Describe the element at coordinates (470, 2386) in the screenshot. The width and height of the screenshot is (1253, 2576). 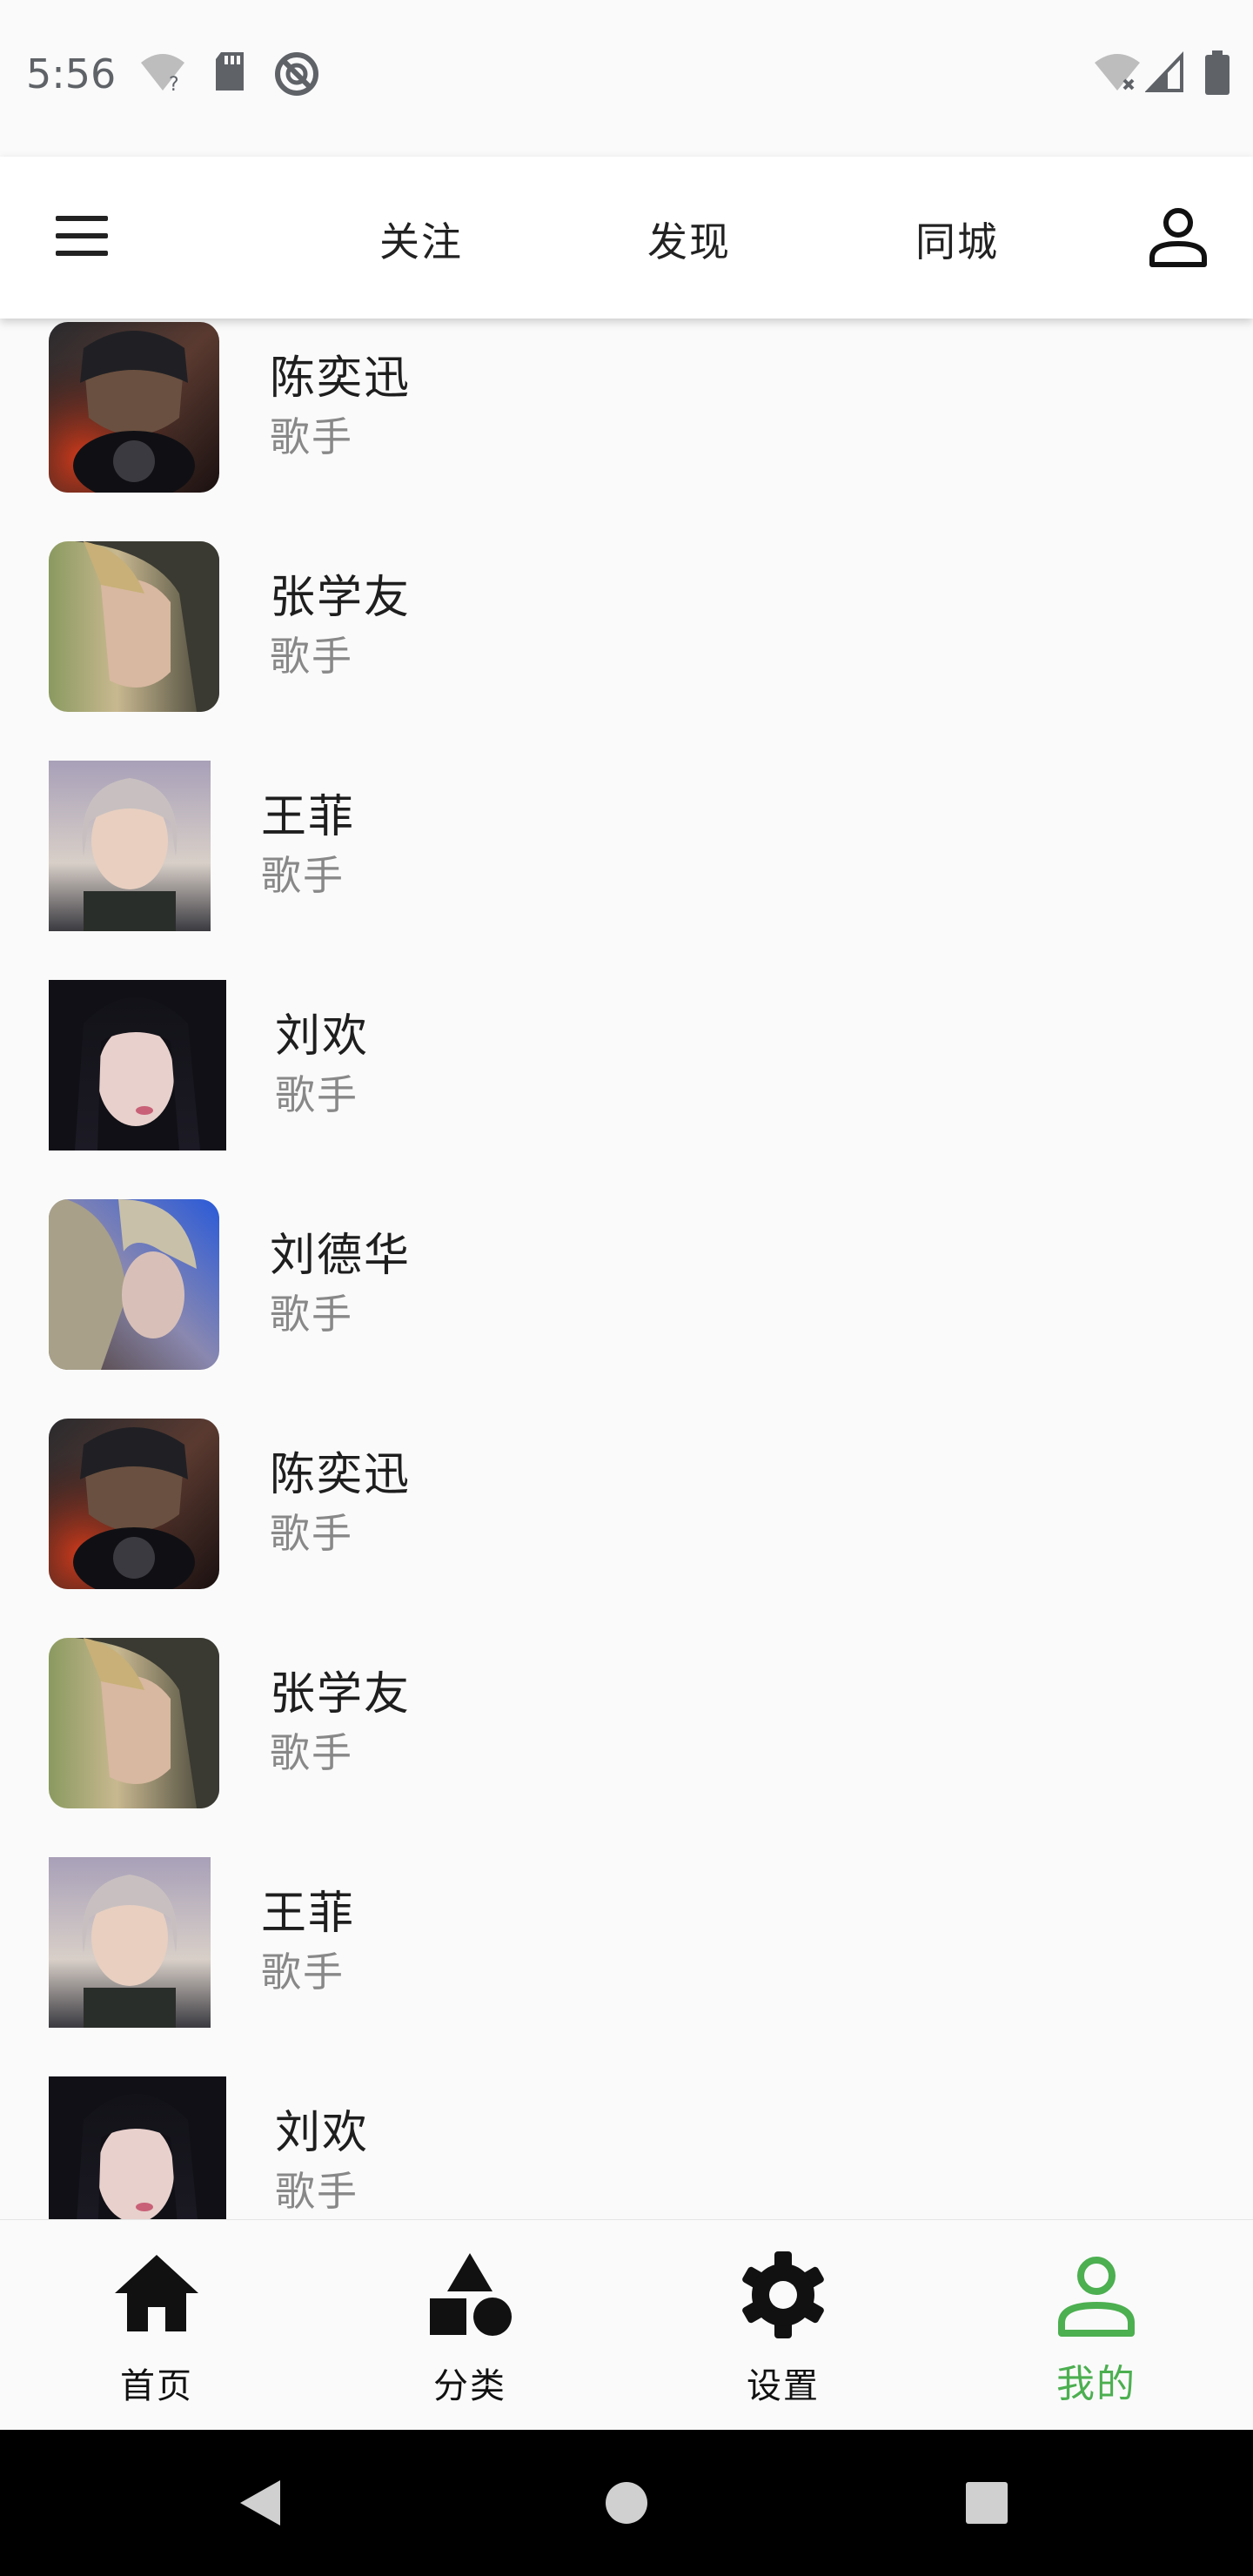
I see `nav-label: 分类` at that location.